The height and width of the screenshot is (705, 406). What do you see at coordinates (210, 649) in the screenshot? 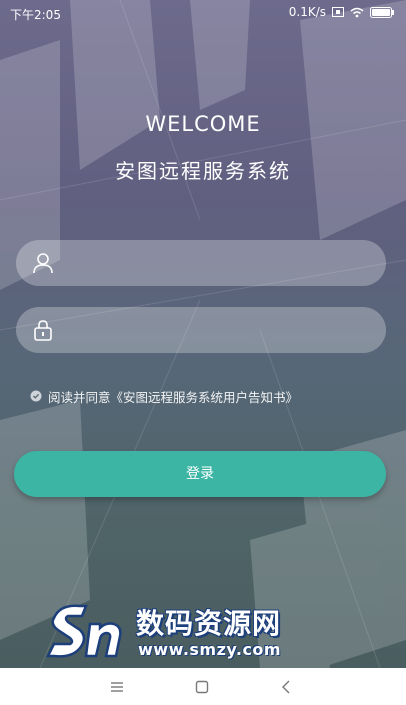
I see `watermark-url: www.smzy.com` at bounding box center [210, 649].